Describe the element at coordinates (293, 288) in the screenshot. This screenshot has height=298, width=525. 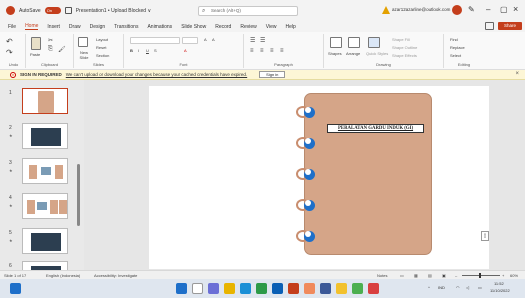
I see `powerpoint-icon` at that location.